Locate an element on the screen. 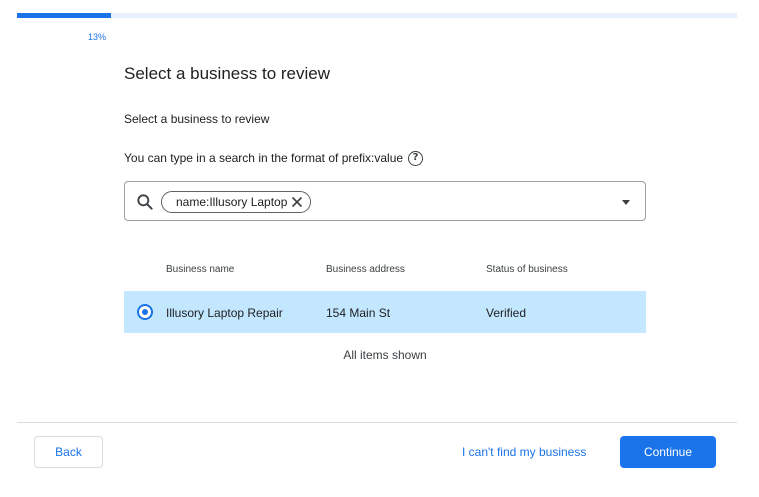 This screenshot has width=759, height=497. search-filter-chip: name:Illusory Laptop is located at coordinates (236, 202).